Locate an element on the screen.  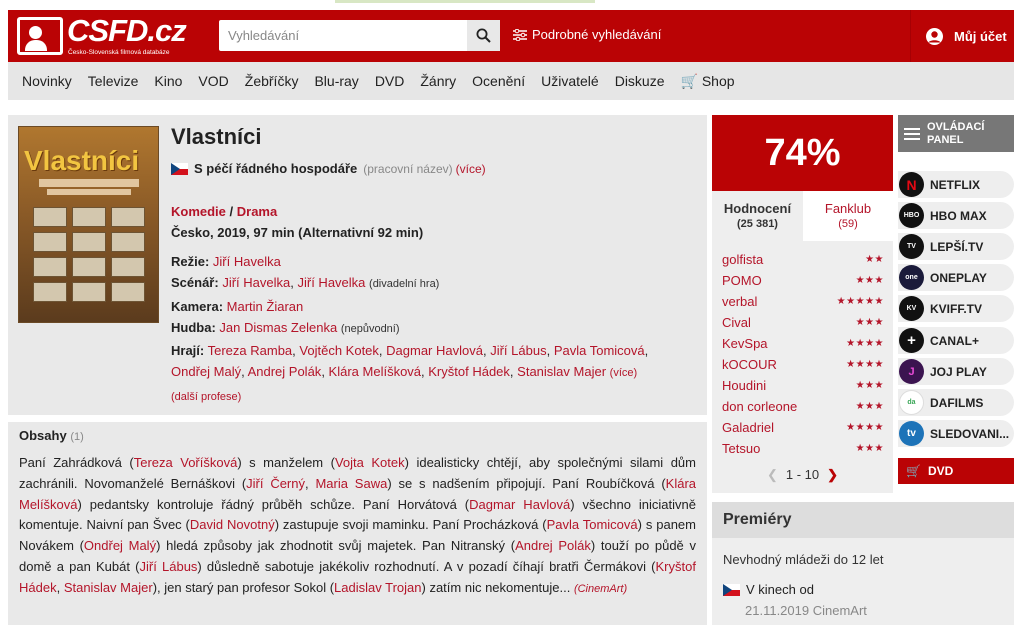
person-link: Martin Žiaran is located at coordinates (265, 306).